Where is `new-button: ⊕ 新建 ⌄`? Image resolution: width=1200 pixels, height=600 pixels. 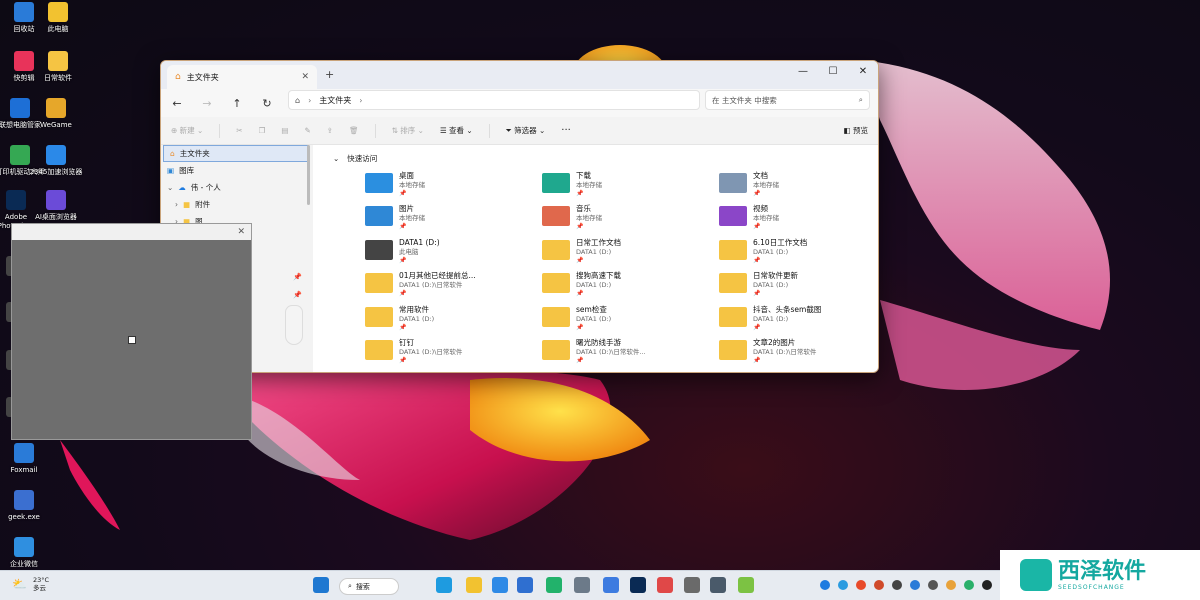 new-button: ⊕ 新建 ⌄ is located at coordinates (187, 130).